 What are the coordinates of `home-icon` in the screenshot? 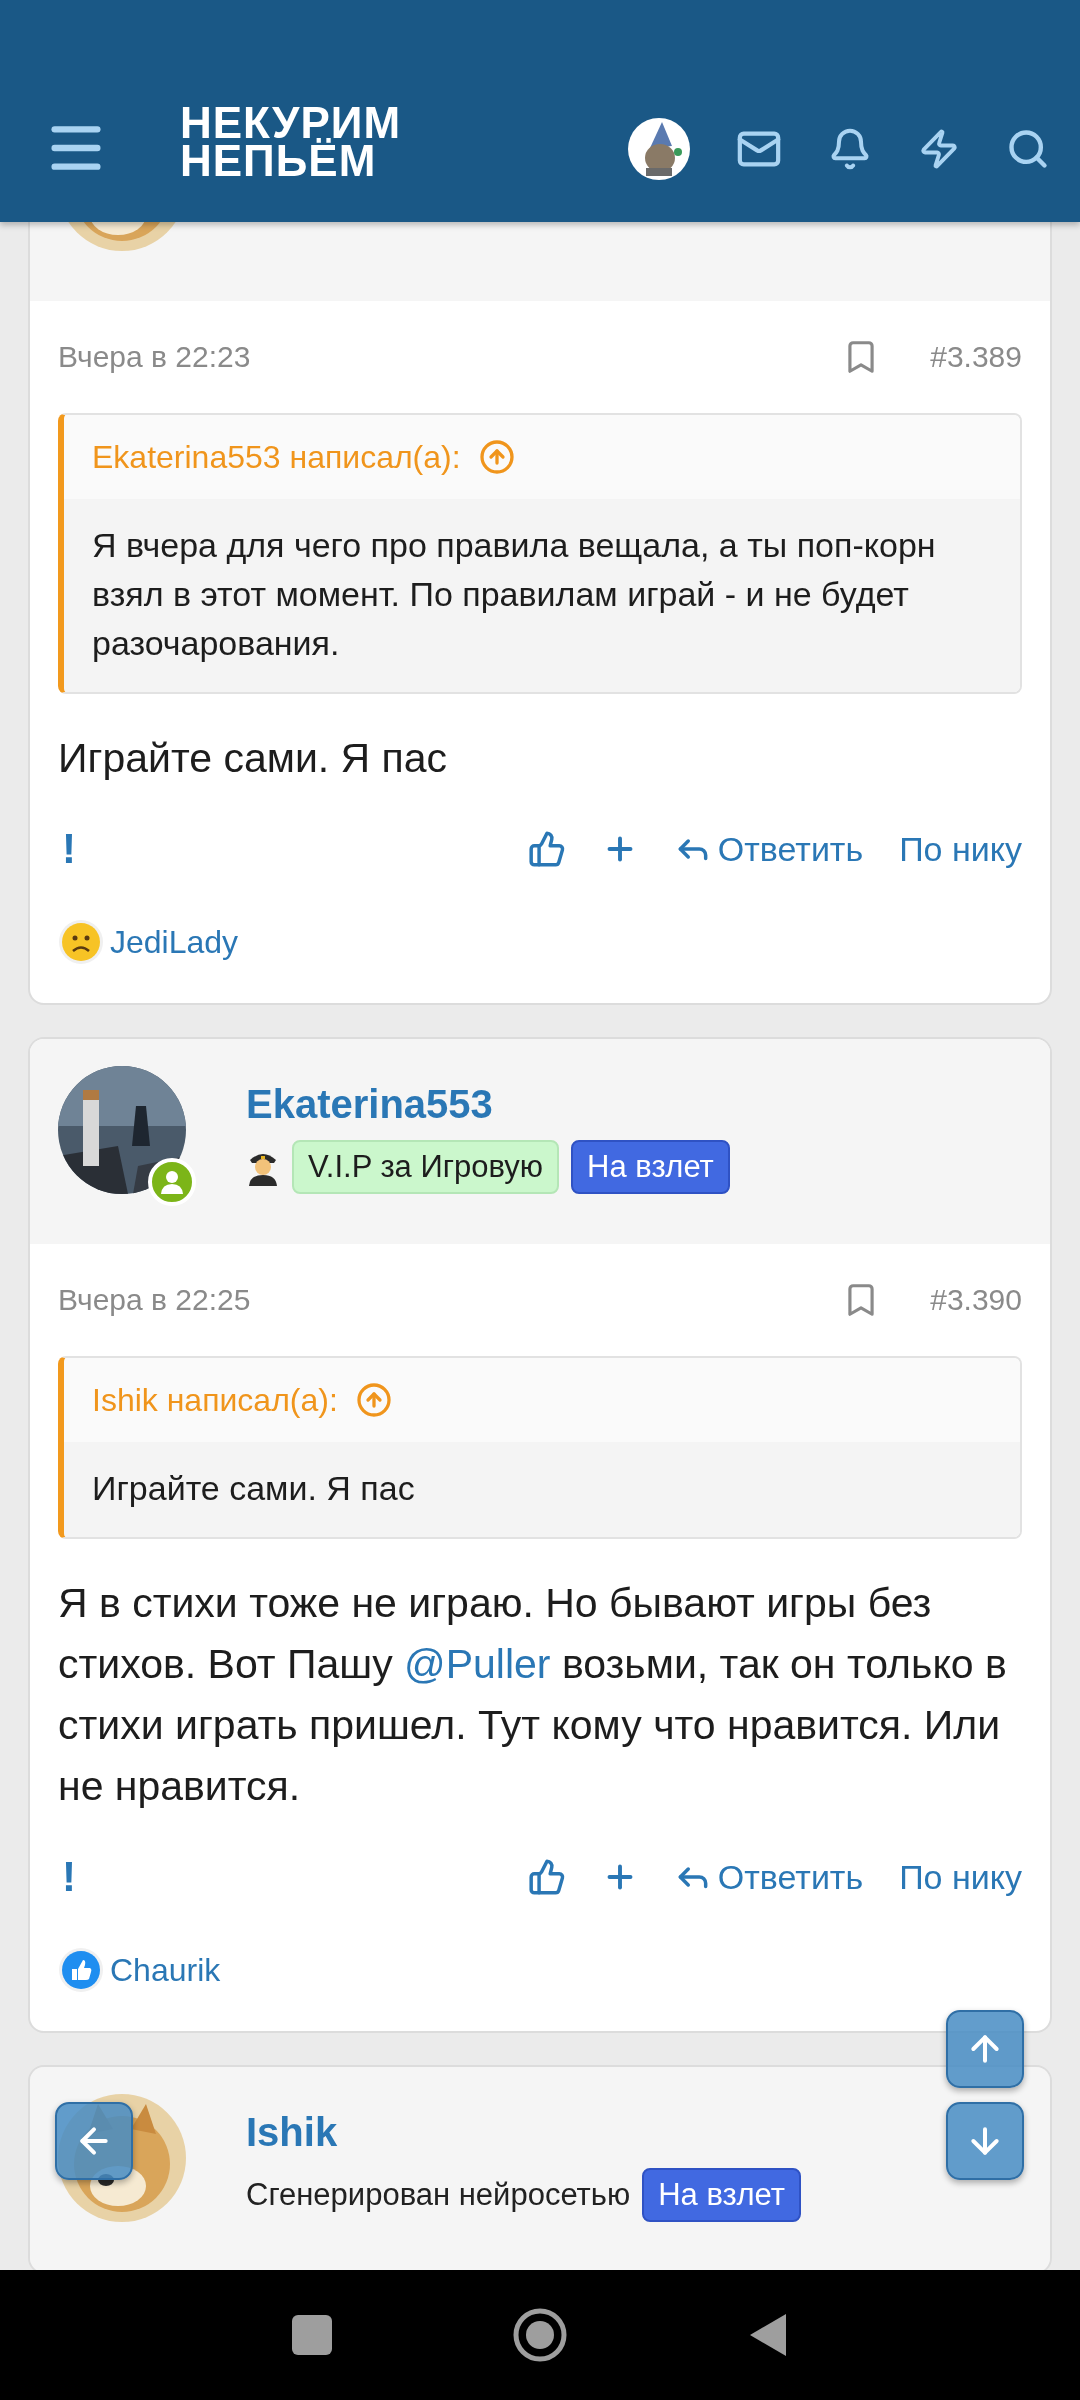 It's located at (540, 2335).